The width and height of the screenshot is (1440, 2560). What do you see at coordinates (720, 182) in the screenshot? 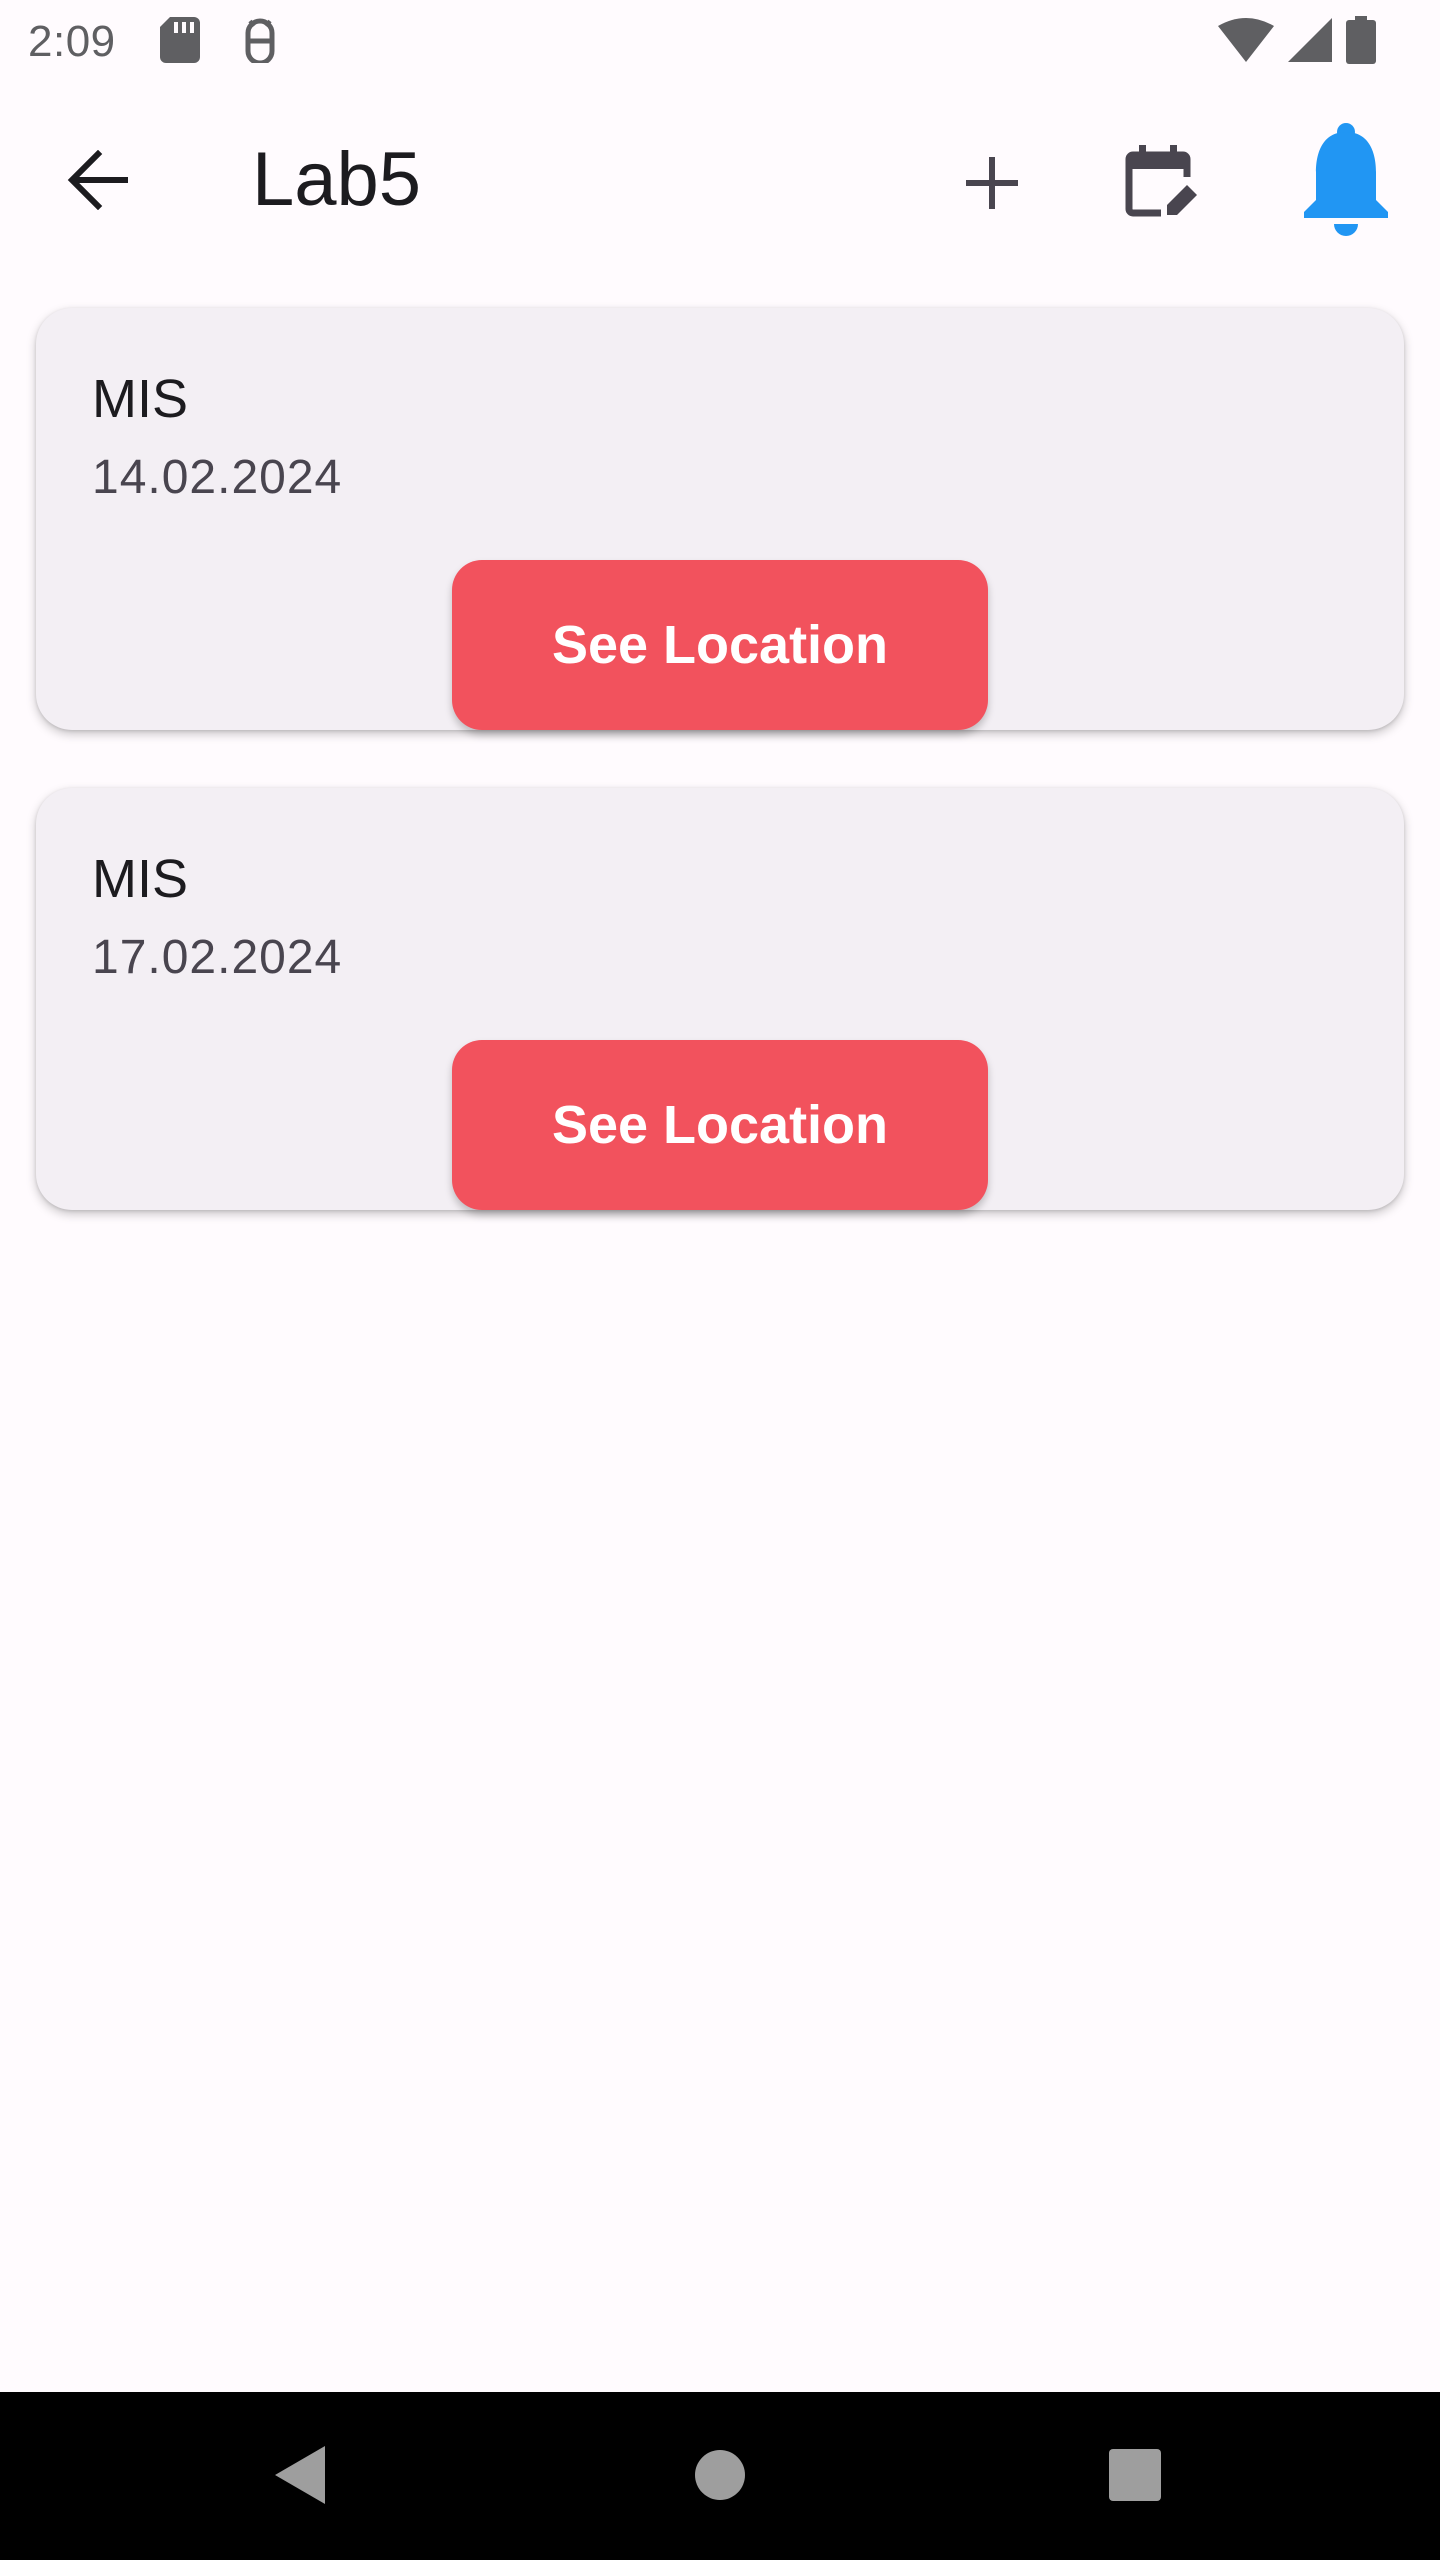
I see `app-bar: Lab5` at bounding box center [720, 182].